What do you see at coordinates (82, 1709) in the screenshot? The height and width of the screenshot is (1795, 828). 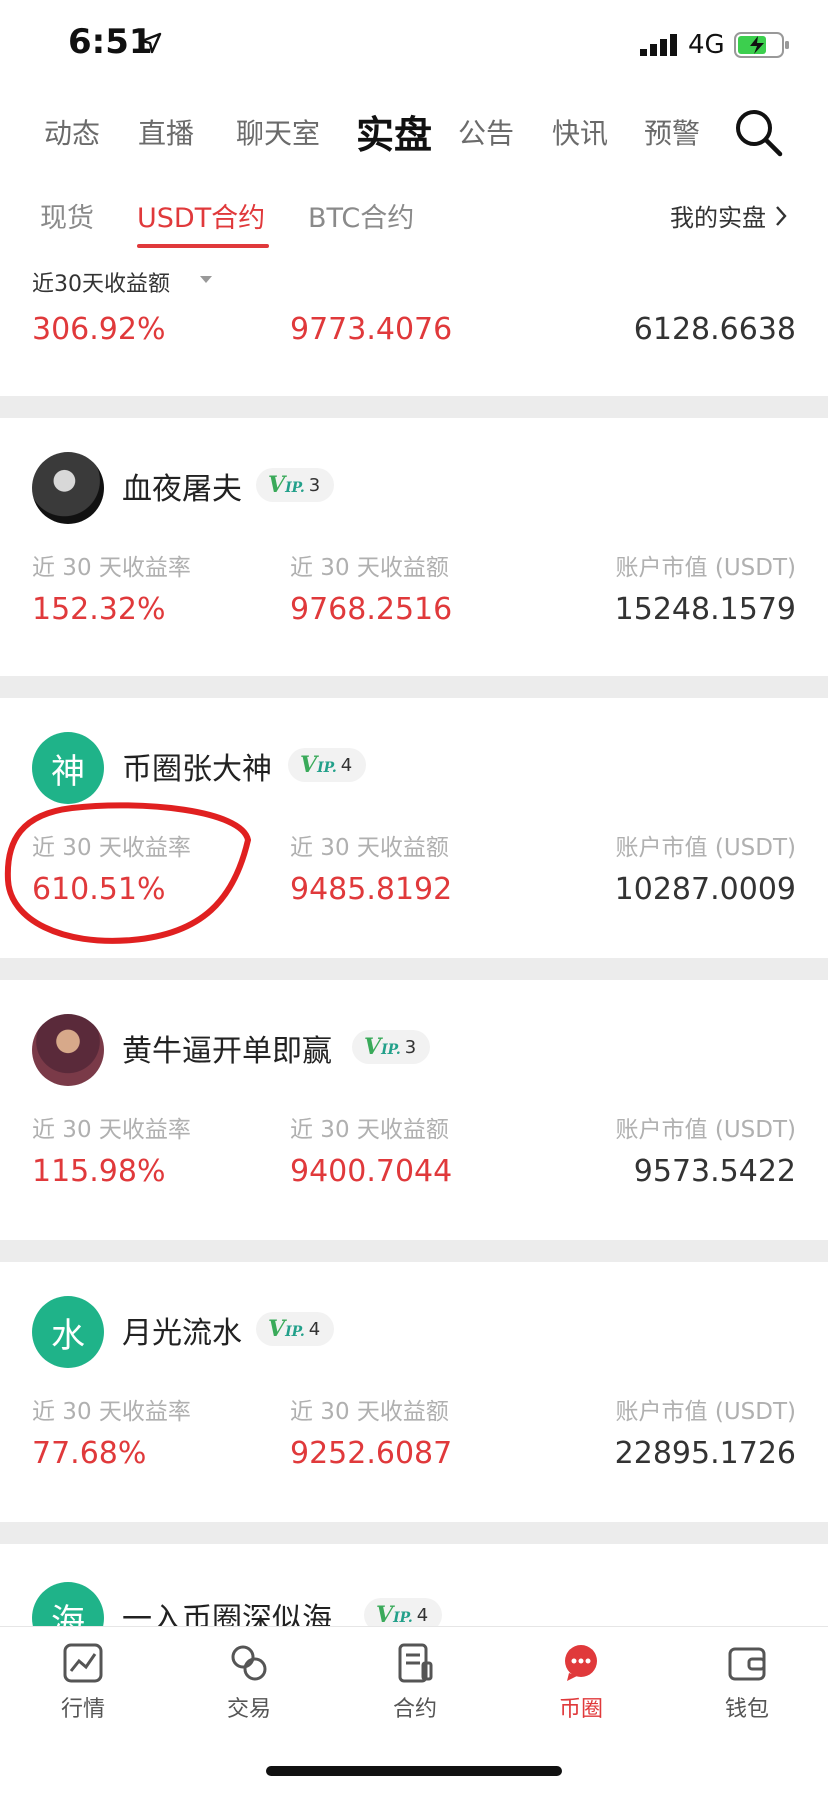 I see `tab-label: 行情` at bounding box center [82, 1709].